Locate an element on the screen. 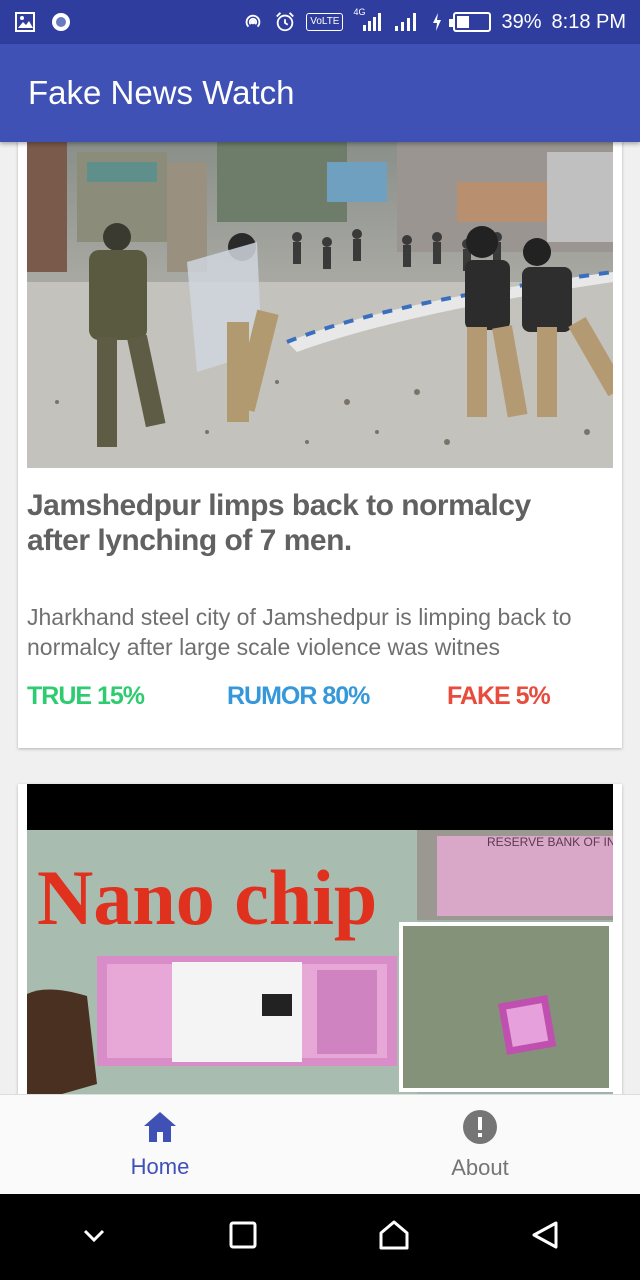 This screenshot has height=1280, width=640. back-button is located at coordinates (545, 1237).